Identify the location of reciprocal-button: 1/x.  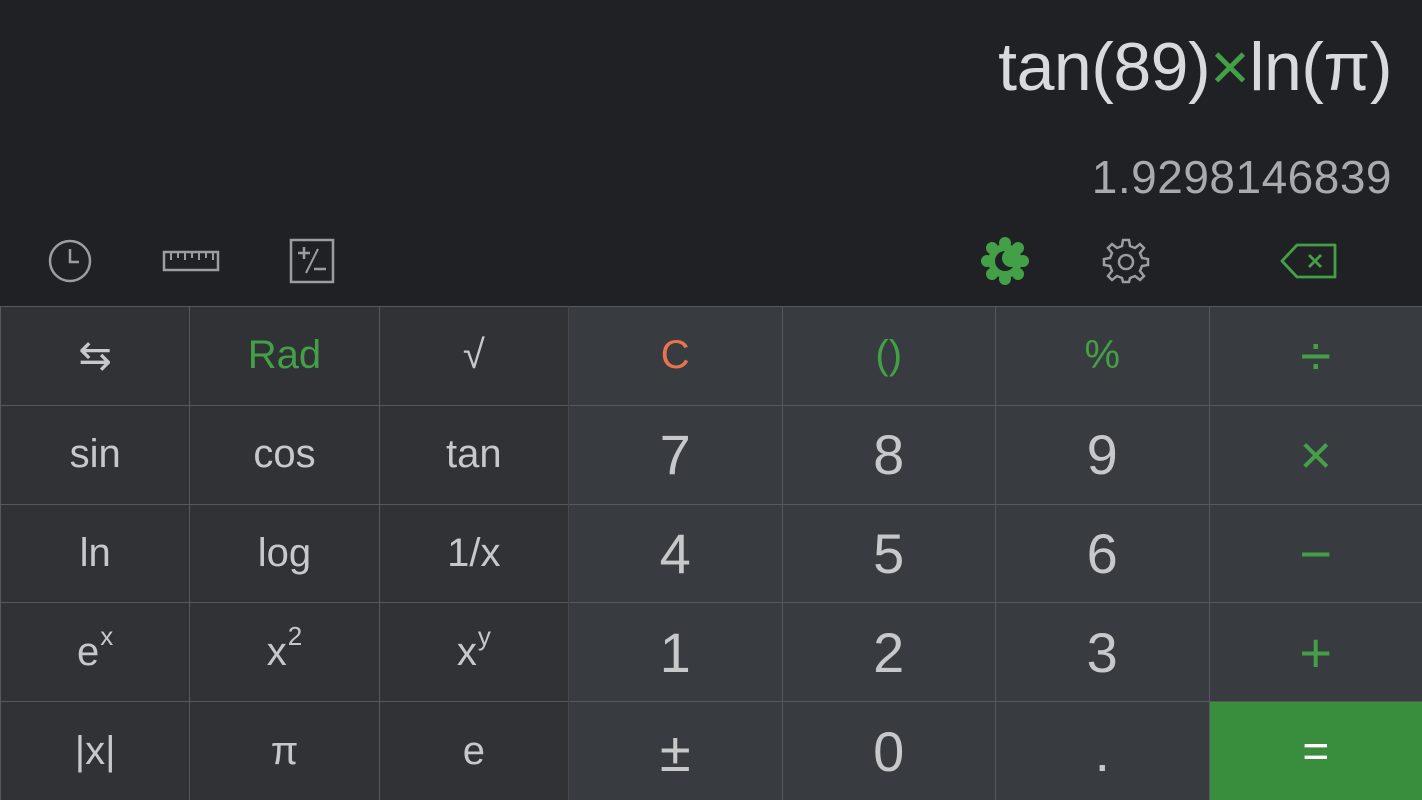
(473, 553).